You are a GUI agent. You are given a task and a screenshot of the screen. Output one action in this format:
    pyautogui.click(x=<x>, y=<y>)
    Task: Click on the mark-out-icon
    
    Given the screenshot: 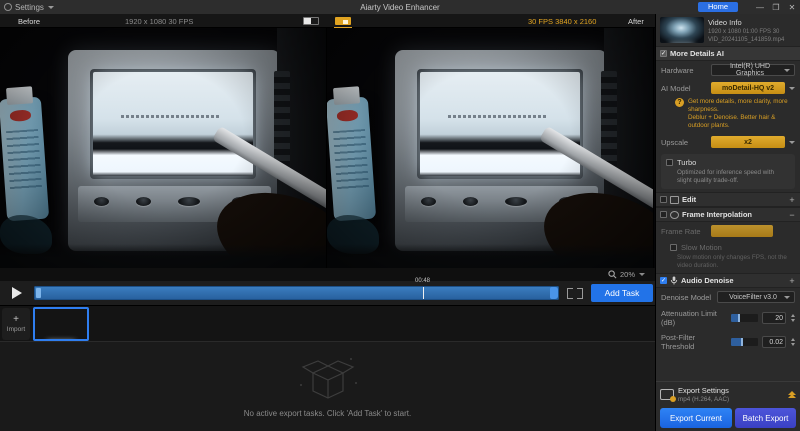 What is the action you would take?
    pyautogui.click(x=580, y=293)
    